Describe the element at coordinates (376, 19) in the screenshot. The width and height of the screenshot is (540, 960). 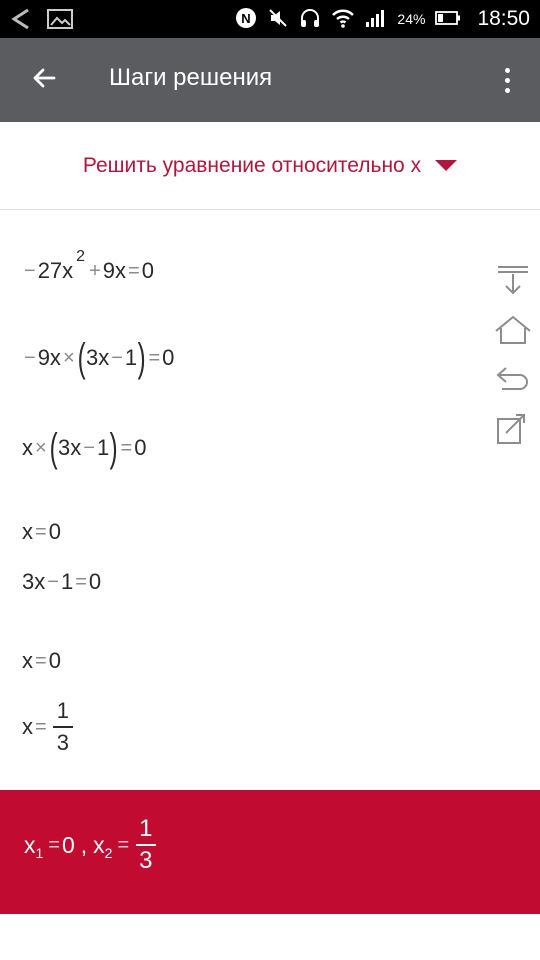
I see `signal-icon` at that location.